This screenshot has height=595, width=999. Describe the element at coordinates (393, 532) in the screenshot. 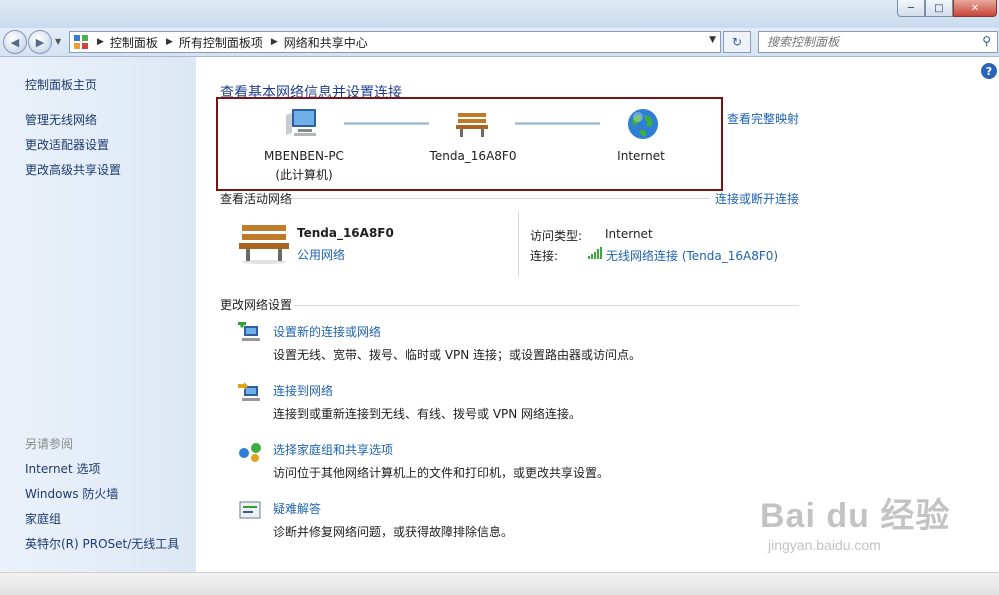

I see `troubleshoot-desc: 诊断并修复网络问题，或获得故障排除信息。` at that location.